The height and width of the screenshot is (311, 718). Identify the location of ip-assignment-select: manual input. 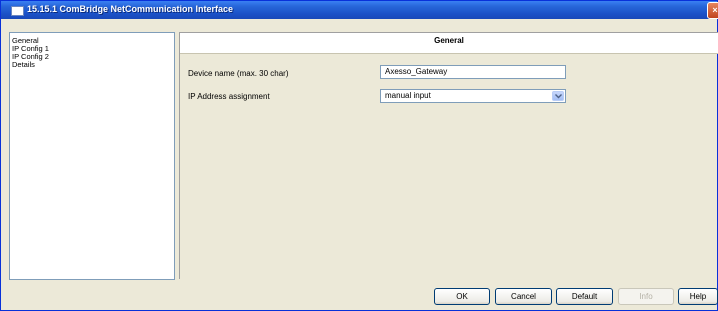
(473, 96).